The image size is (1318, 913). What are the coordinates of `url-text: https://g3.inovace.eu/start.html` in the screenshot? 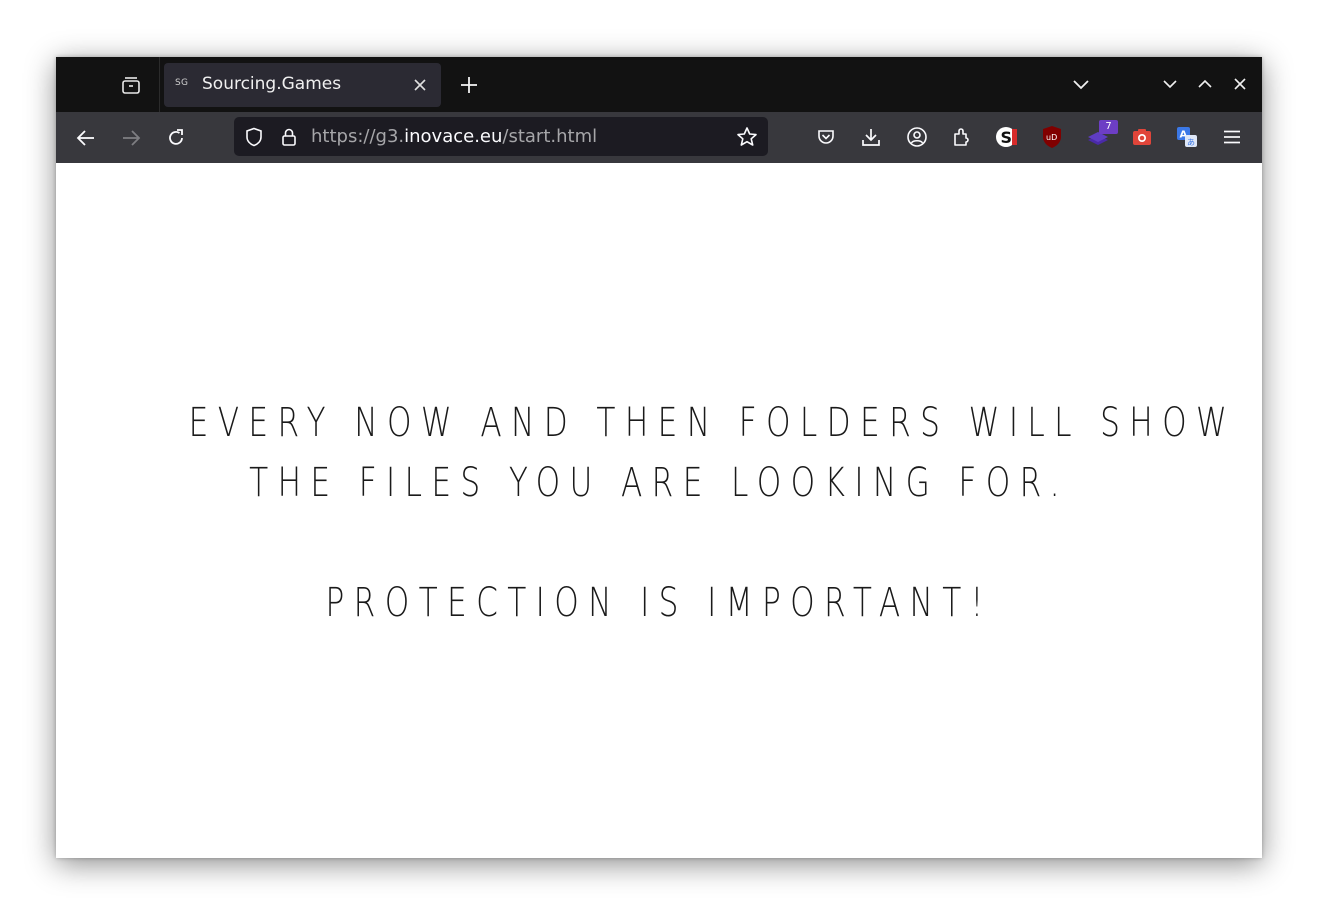 It's located at (454, 137).